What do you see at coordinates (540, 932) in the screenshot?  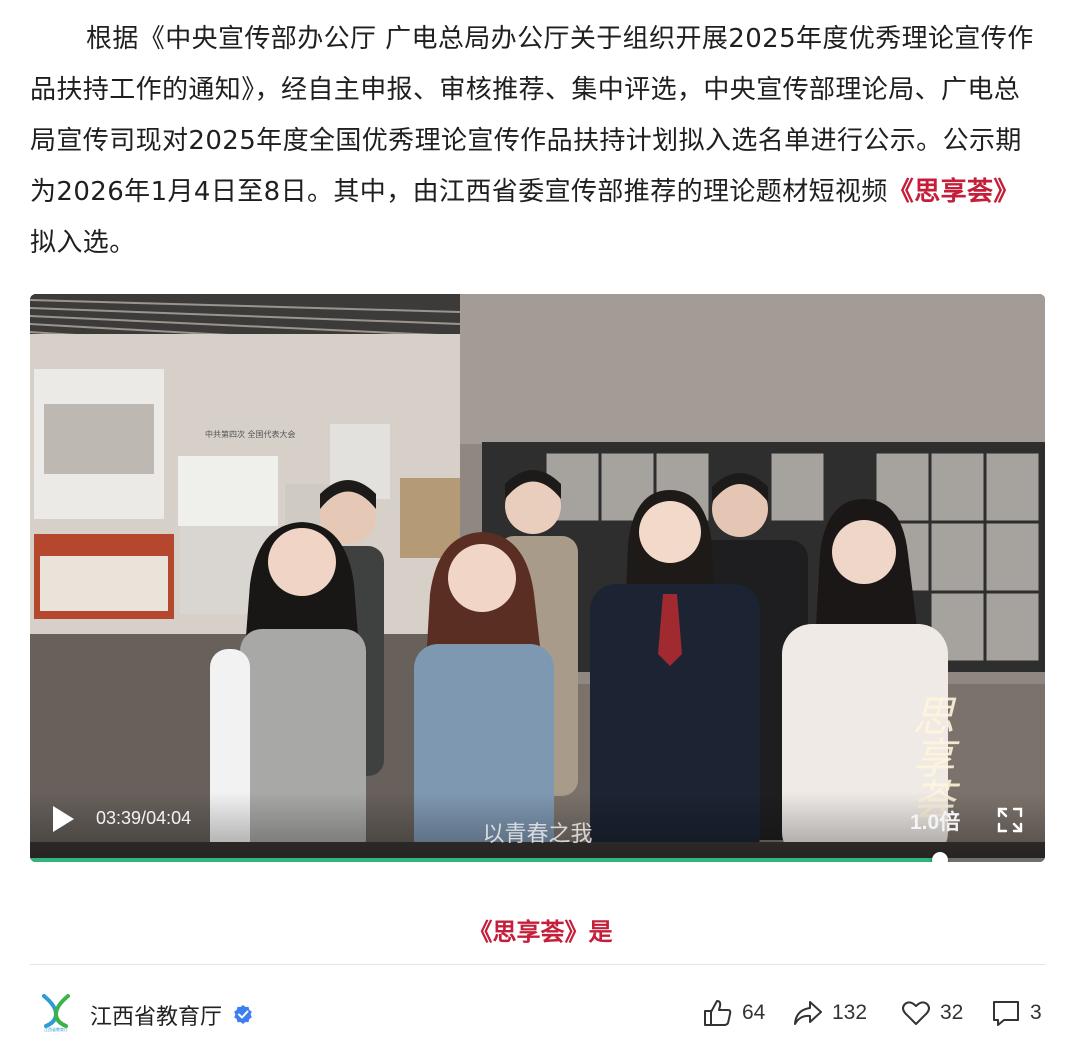 I see `section-caption: 《思享荟》是` at bounding box center [540, 932].